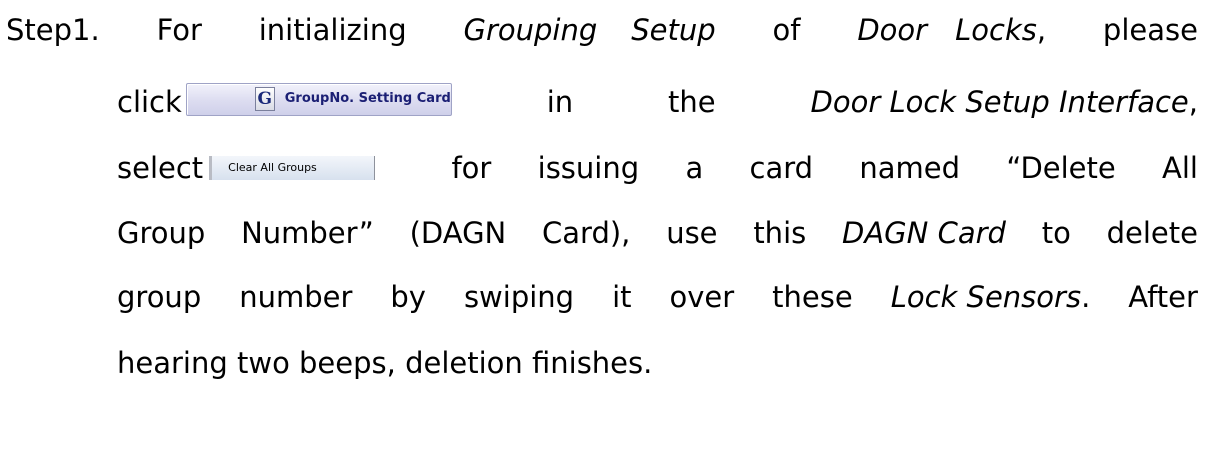 This screenshot has height=464, width=1205. What do you see at coordinates (702, 297) in the screenshot?
I see `word: over` at bounding box center [702, 297].